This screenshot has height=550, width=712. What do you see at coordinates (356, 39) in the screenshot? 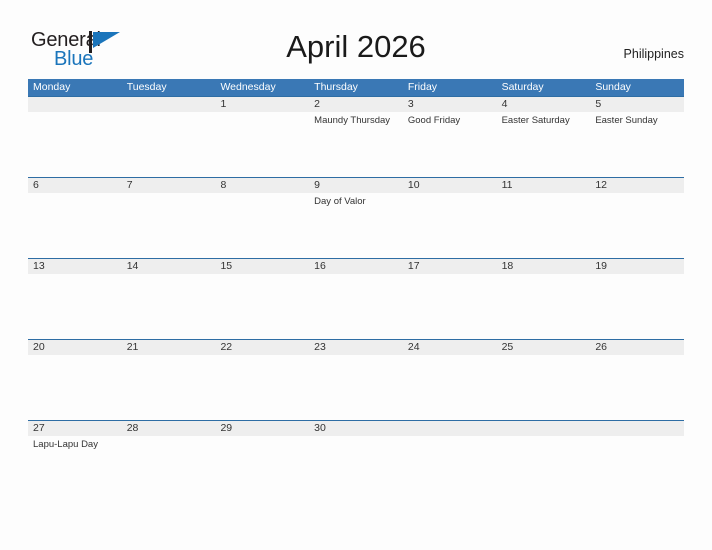
I see `page-header: General Blue April 2026 Philippines` at bounding box center [356, 39].